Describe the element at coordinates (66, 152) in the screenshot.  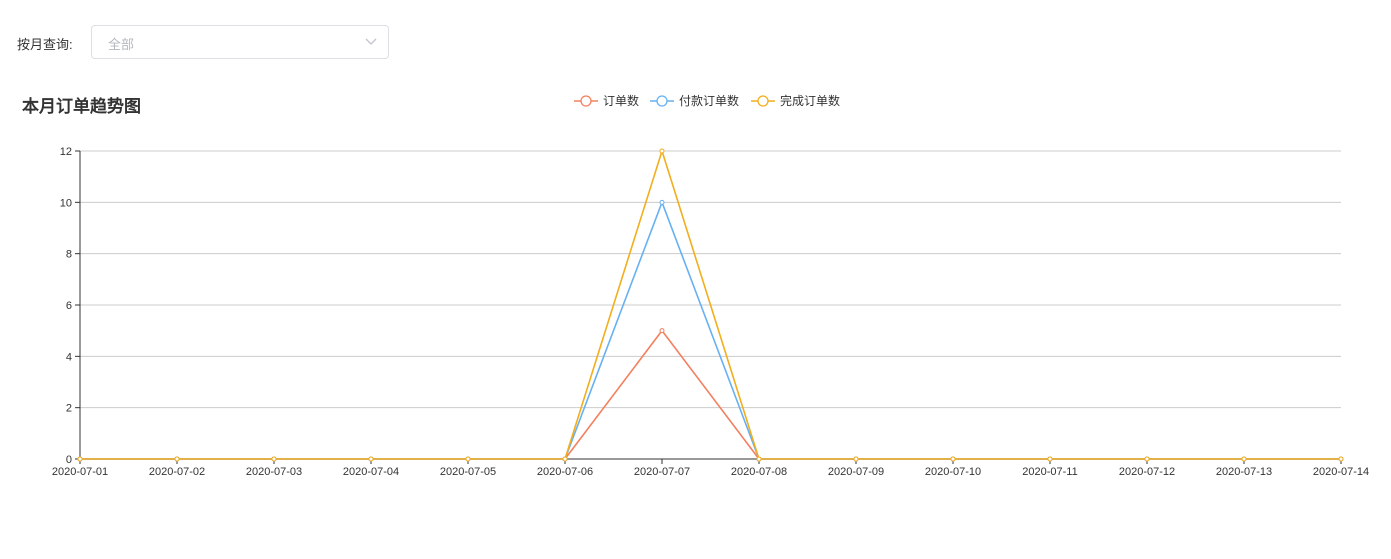
I see `y-tick-label: 12` at that location.